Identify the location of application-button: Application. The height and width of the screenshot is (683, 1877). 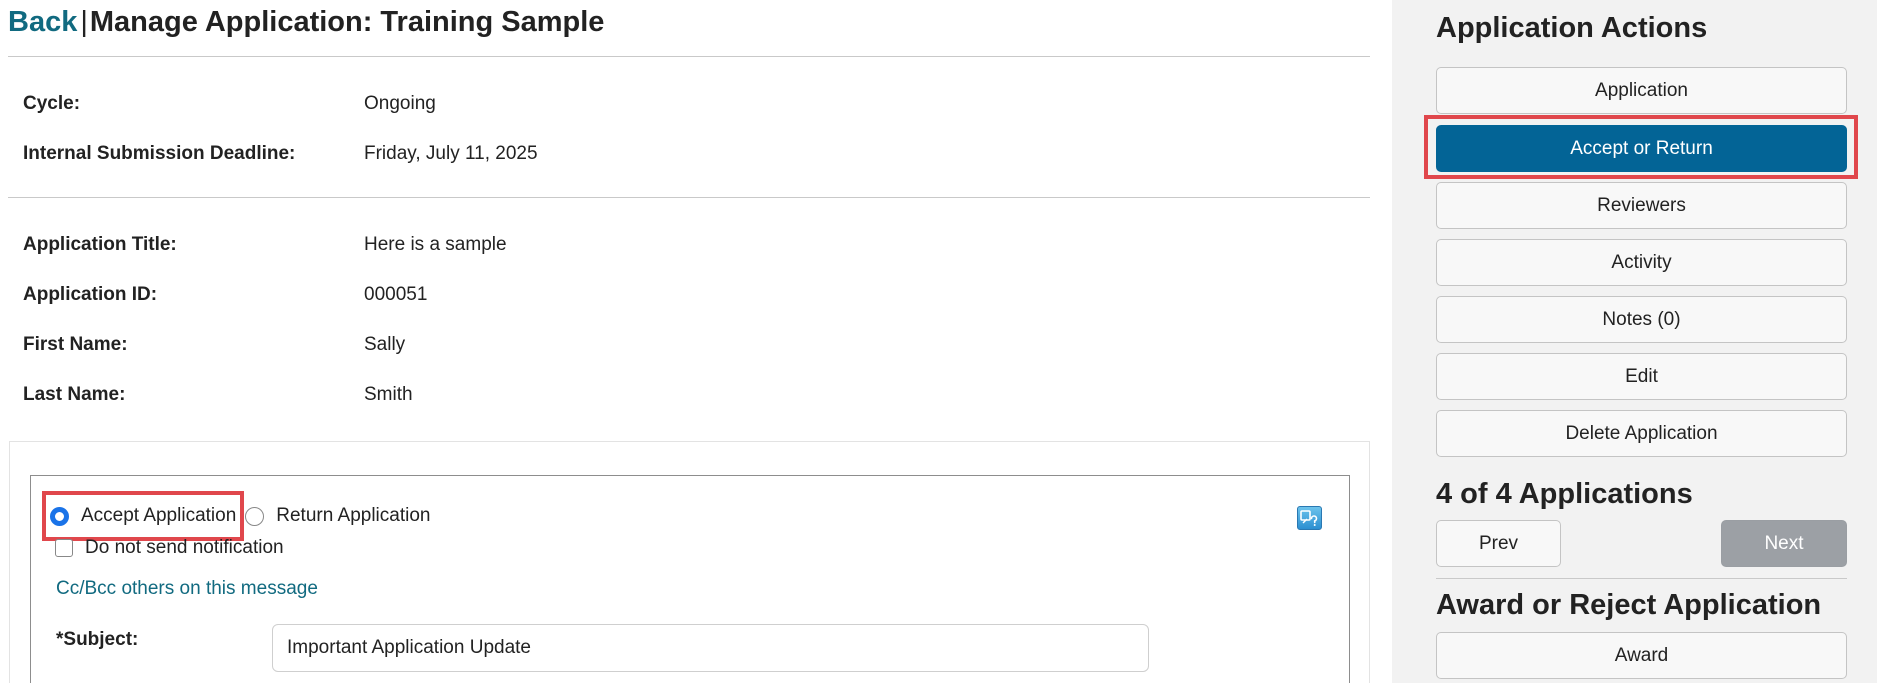
(1641, 90).